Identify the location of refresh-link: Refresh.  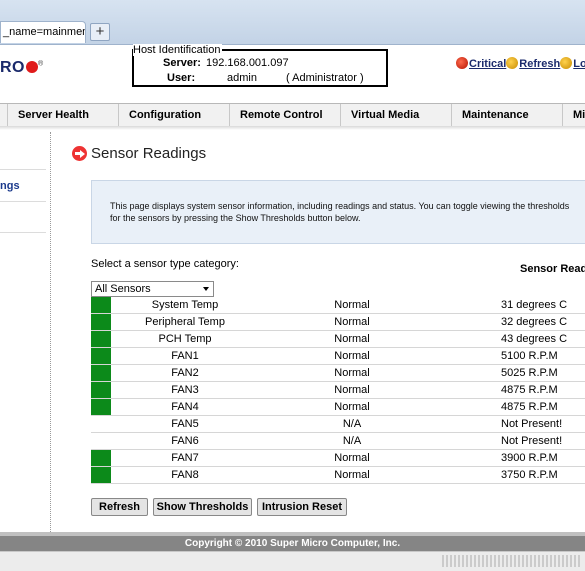
(539, 64).